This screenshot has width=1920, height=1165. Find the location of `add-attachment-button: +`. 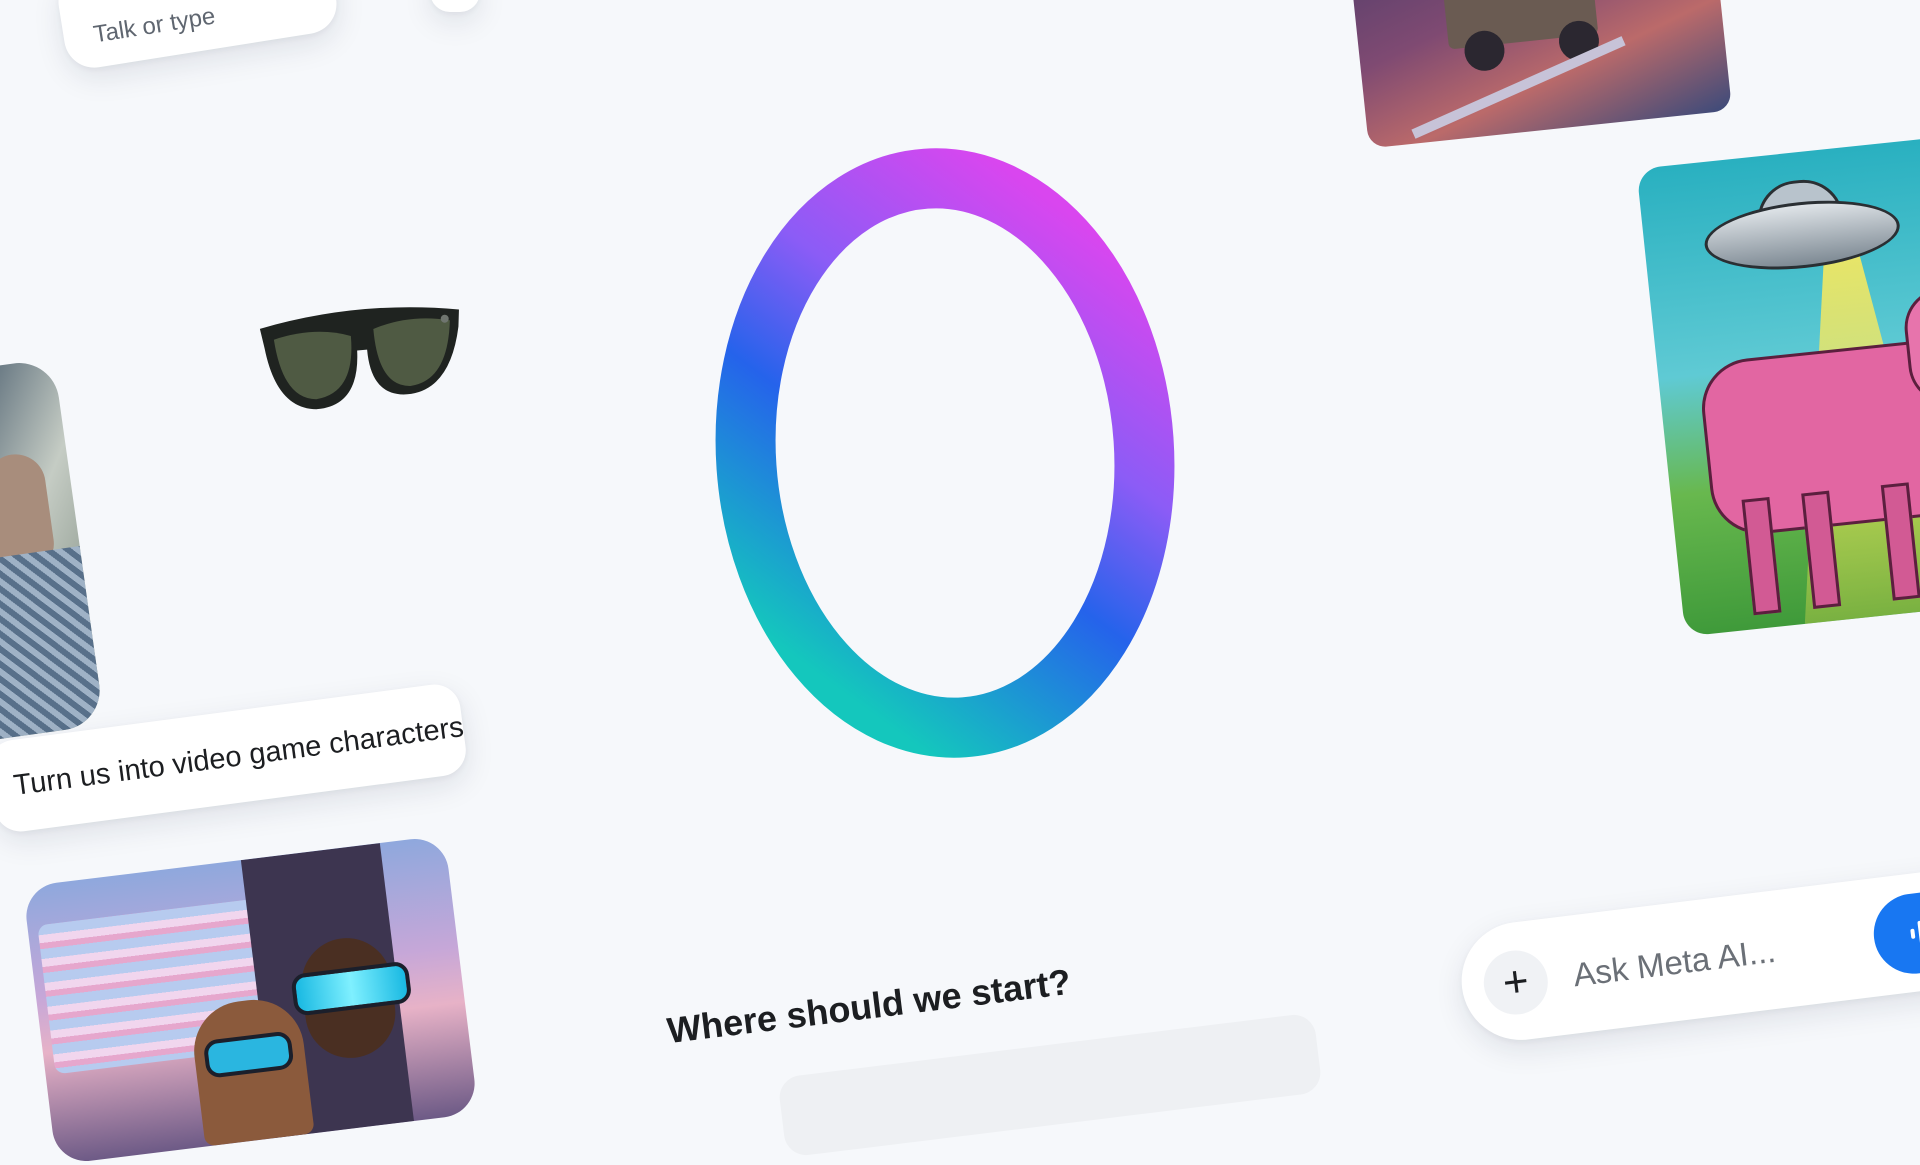

add-attachment-button: + is located at coordinates (1516, 982).